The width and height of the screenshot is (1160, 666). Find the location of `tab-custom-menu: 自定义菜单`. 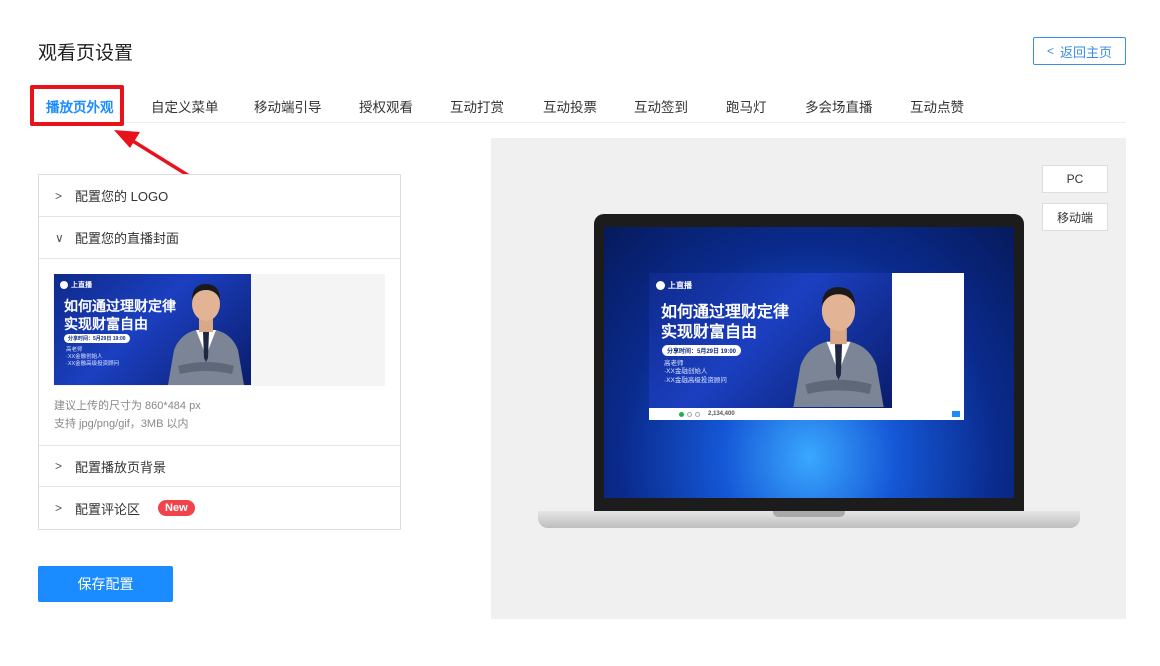

tab-custom-menu: 自定义菜单 is located at coordinates (185, 106).